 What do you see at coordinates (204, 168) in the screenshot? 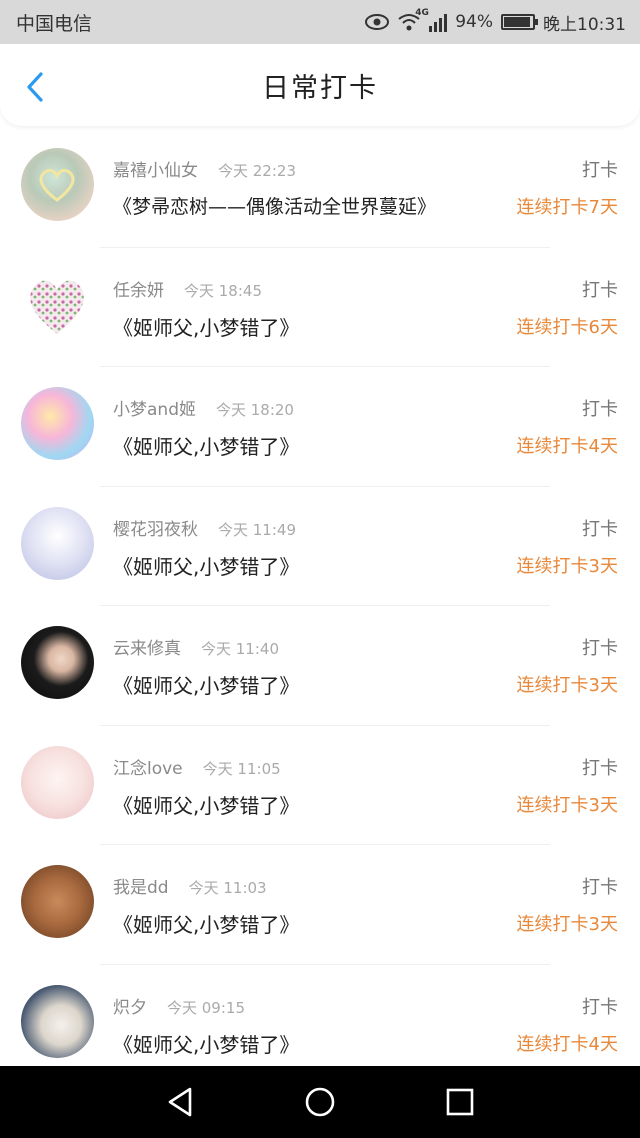
I see `name-line: 嘉禧小仙女 今天 22:23` at bounding box center [204, 168].